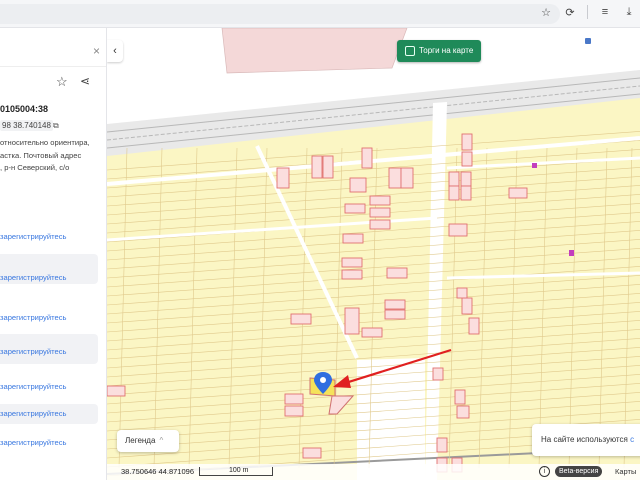  Describe the element at coordinates (26, 125) in the screenshot. I see `coordinates-value: 98 38.740148` at that location.